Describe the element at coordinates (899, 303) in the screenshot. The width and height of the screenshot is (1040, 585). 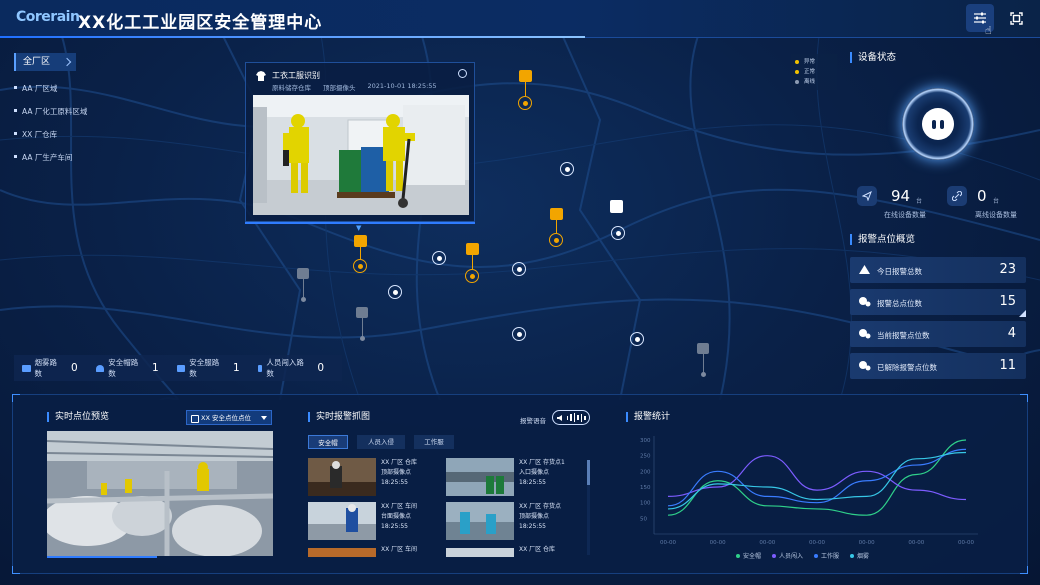
I see `alarm-row-label: 报警总点位数` at that location.